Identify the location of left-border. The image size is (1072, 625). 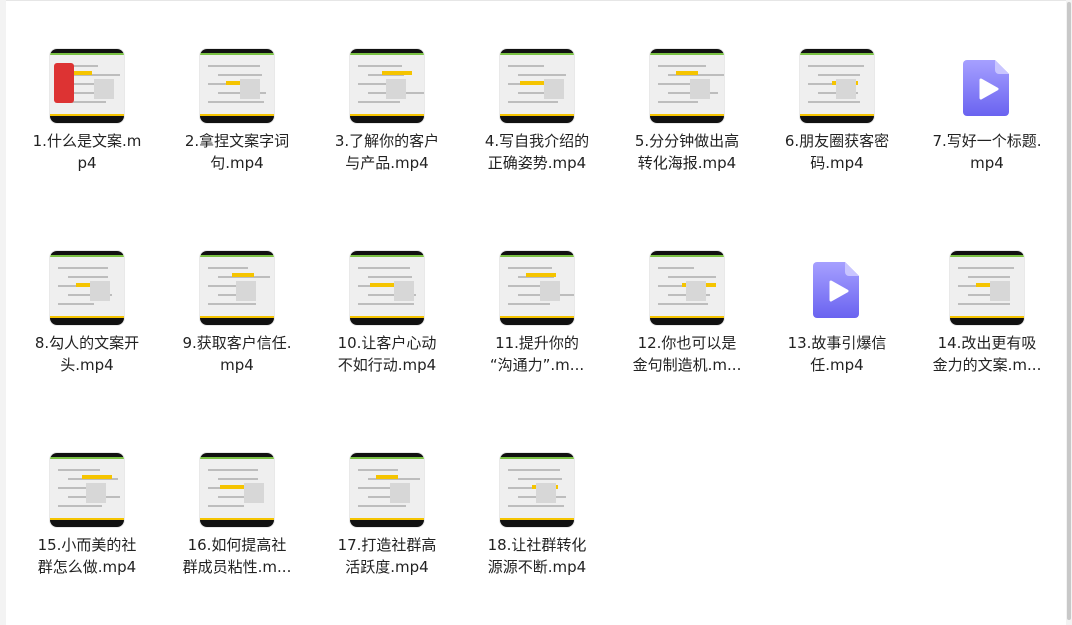
(3, 312).